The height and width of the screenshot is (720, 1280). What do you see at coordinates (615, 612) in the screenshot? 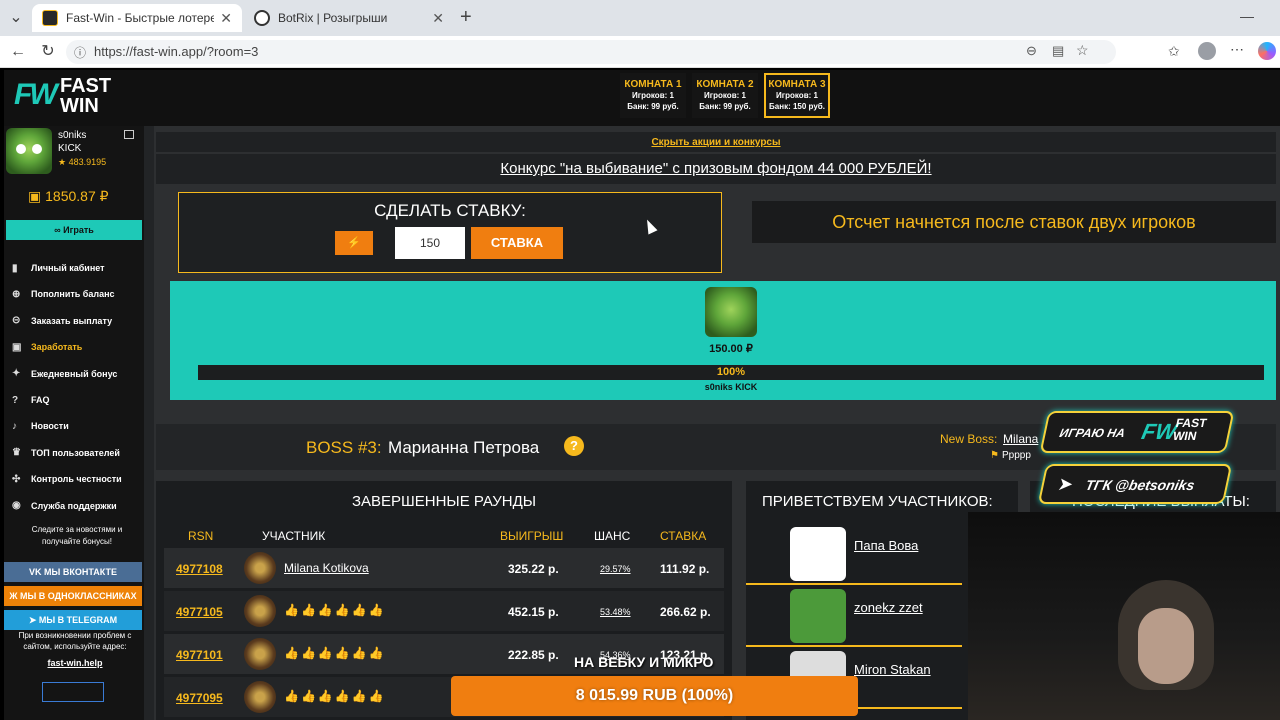
I see `round-chance: 53.48%` at bounding box center [615, 612].